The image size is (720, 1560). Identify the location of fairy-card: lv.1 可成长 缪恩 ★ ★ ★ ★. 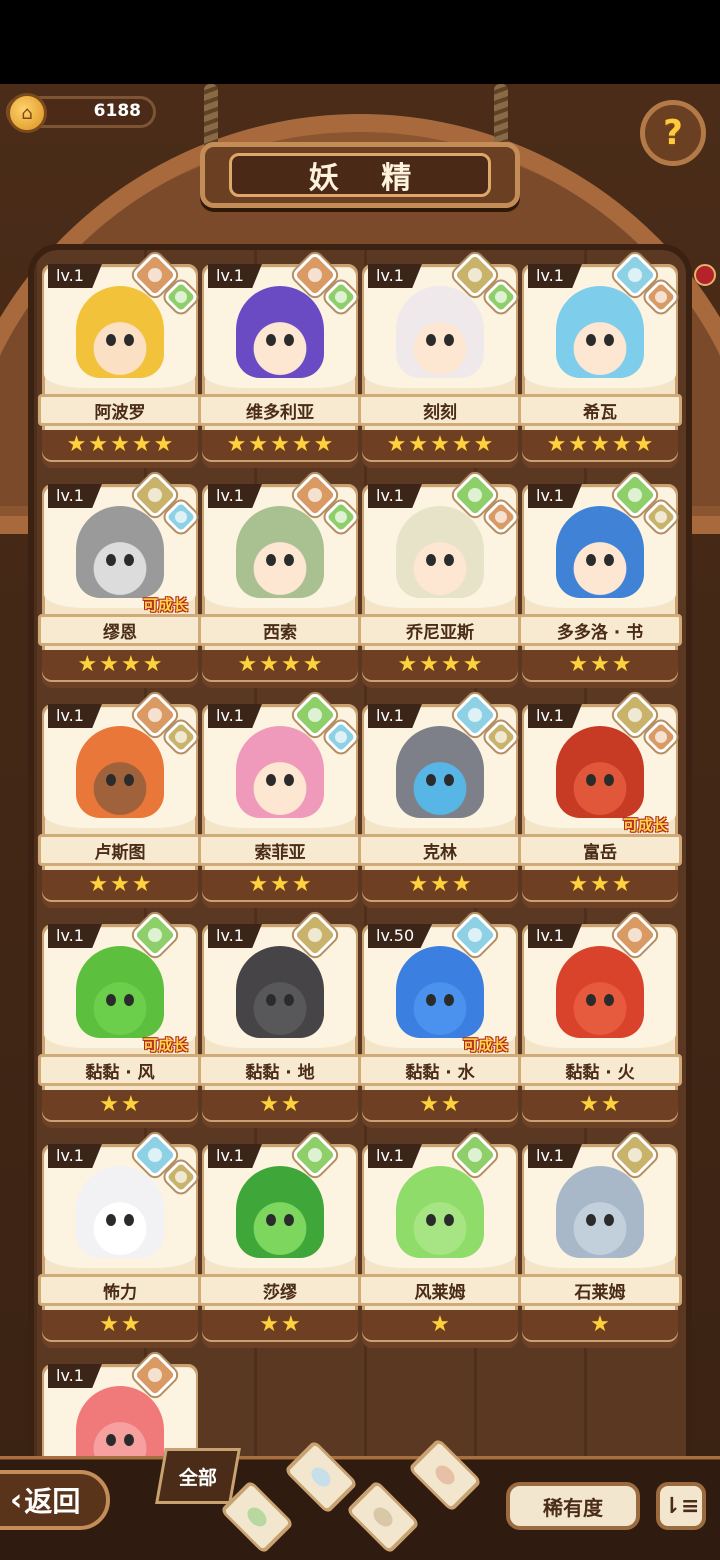
(120, 576).